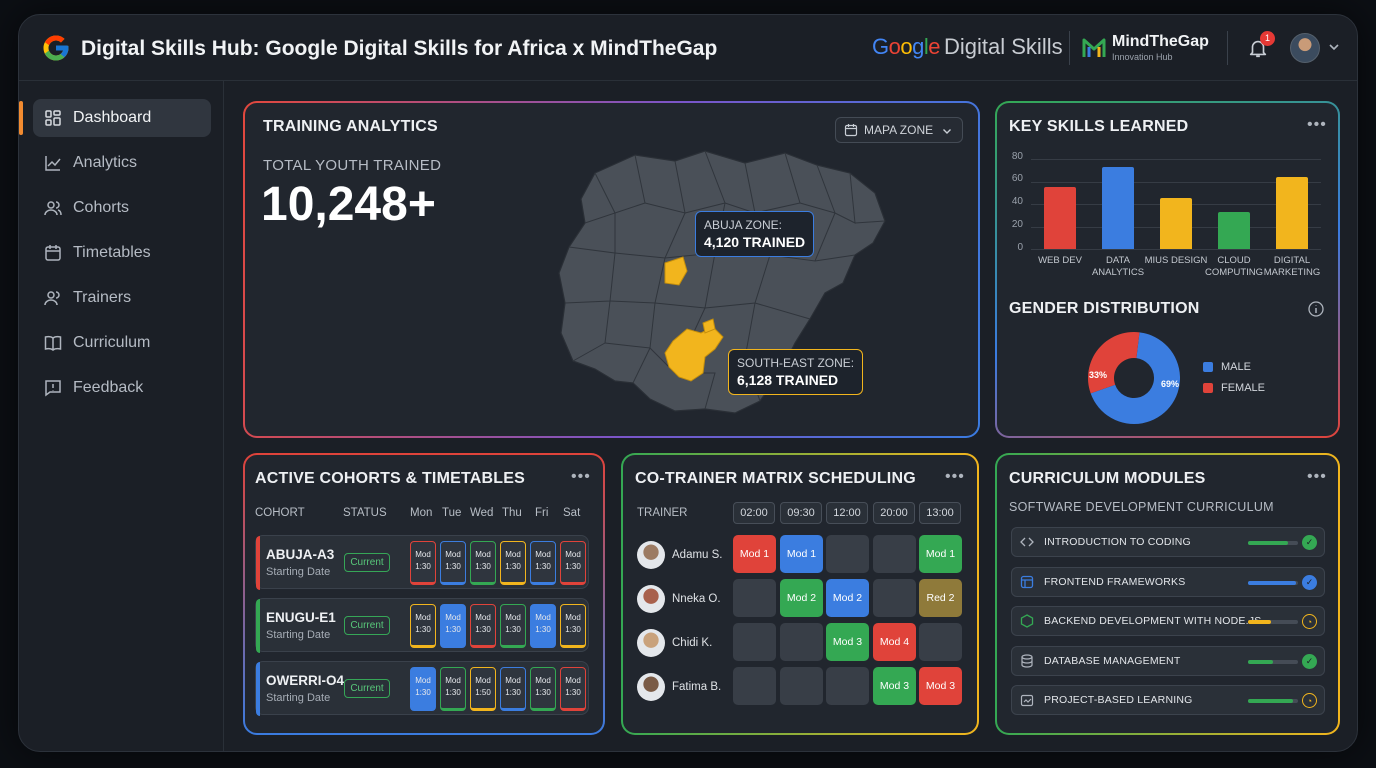 This screenshot has height=768, width=1376. I want to click on schedule-slot: Mod 1:50, so click(483, 689).